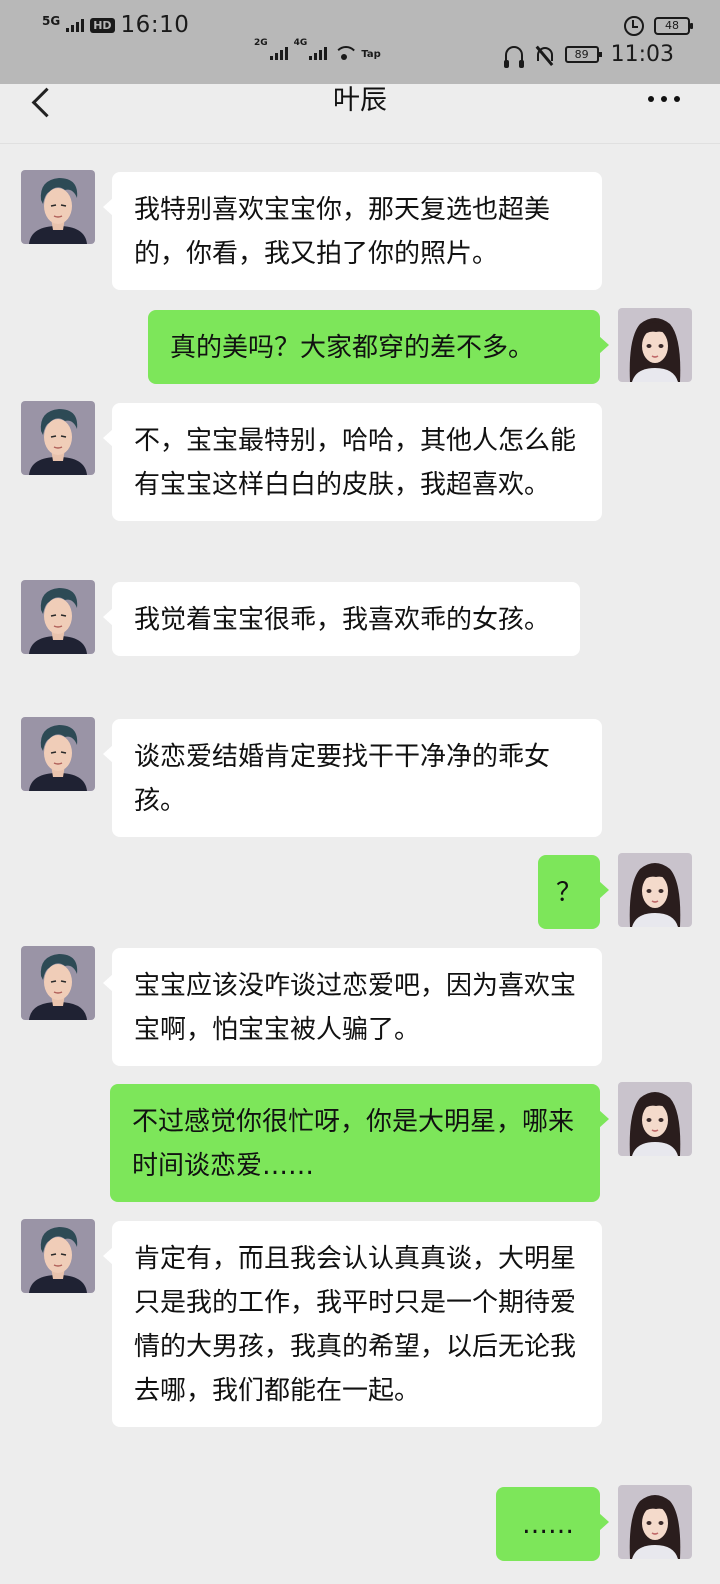 The width and height of the screenshot is (720, 1584). Describe the element at coordinates (371, 54) in the screenshot. I see `tap-label: Tap` at that location.